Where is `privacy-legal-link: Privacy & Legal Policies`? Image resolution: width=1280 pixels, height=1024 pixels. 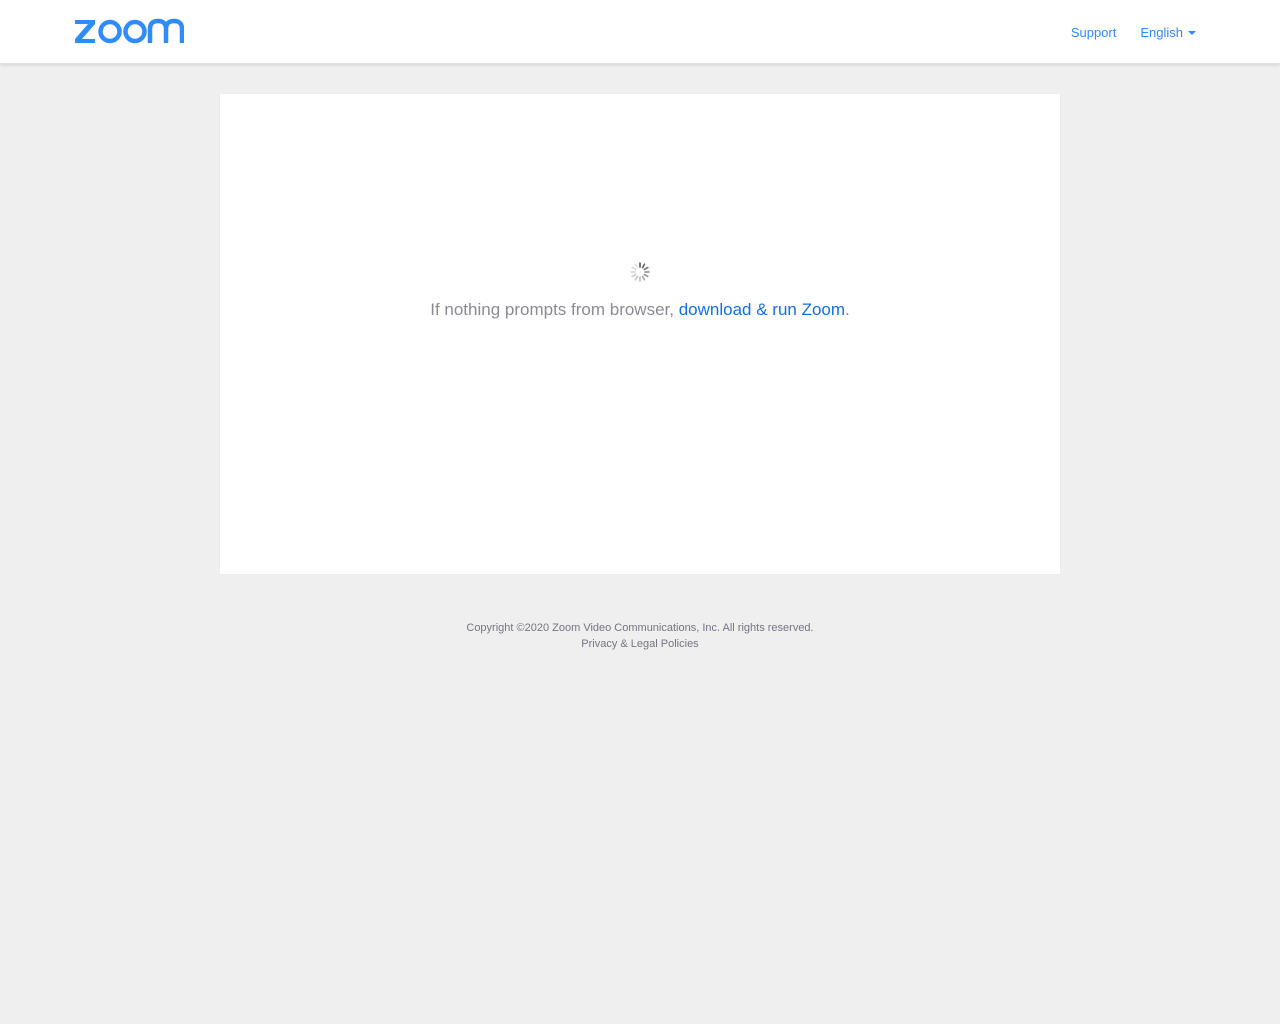 privacy-legal-link: Privacy & Legal Policies is located at coordinates (639, 644).